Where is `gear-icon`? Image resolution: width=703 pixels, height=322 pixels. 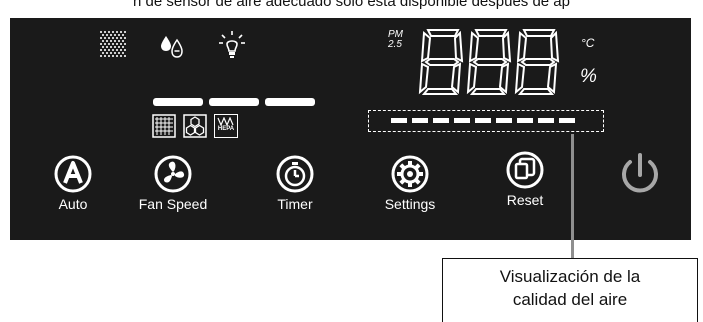 gear-icon is located at coordinates (410, 174).